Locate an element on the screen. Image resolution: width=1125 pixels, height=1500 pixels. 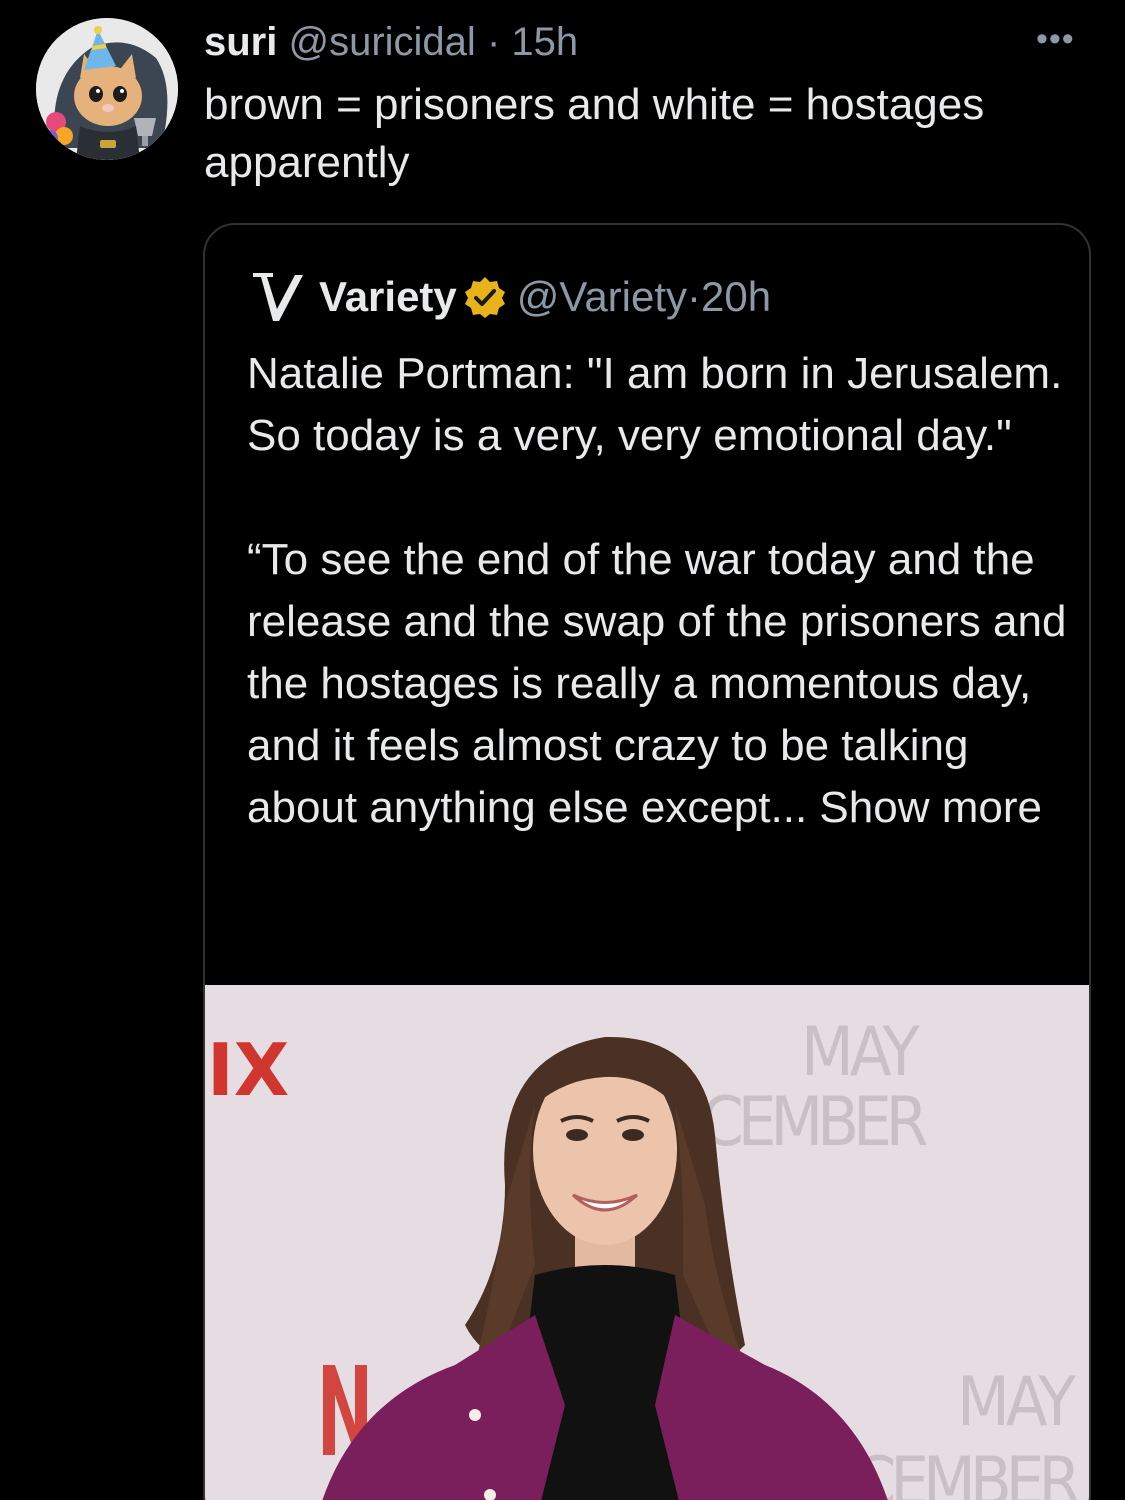
variety-logo-icon is located at coordinates (278, 297).